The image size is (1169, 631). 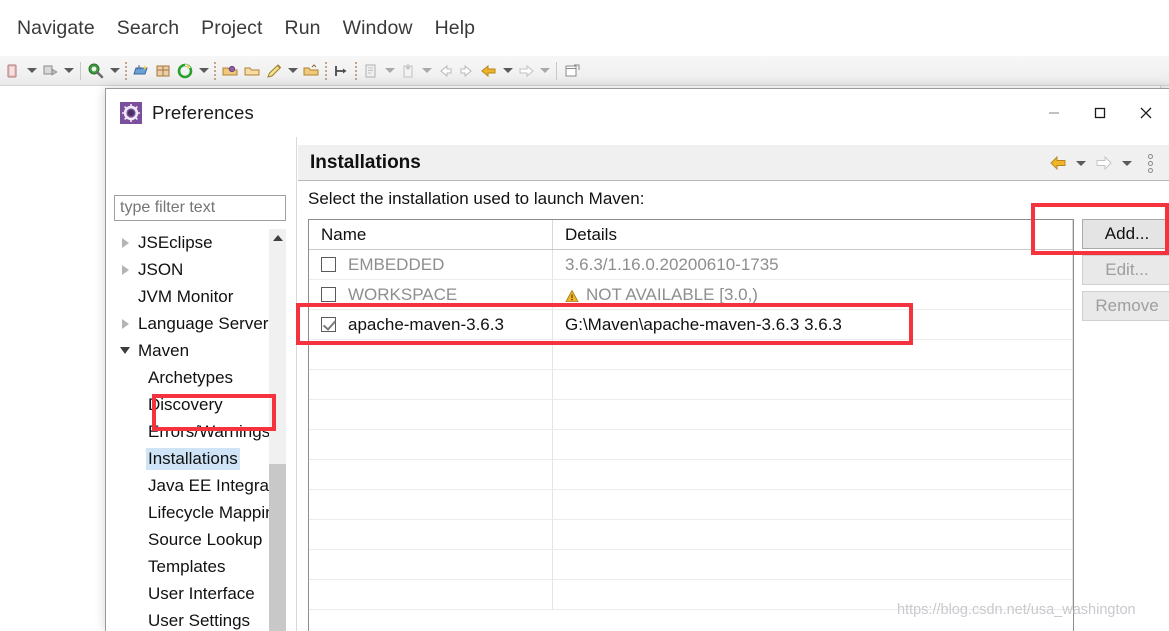 What do you see at coordinates (200, 431) in the screenshot?
I see `sidebar-item-errors-warnings: Errors/Warnings` at bounding box center [200, 431].